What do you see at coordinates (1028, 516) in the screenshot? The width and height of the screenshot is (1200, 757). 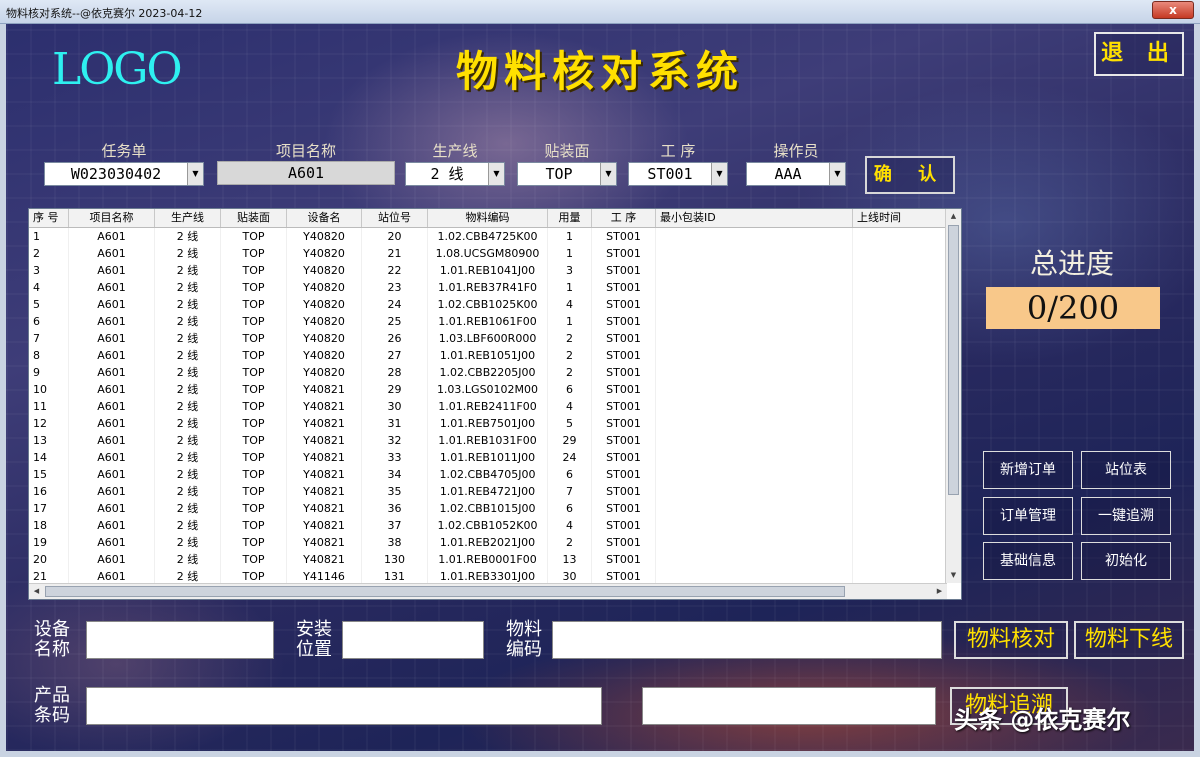 I see `order-management-button: 订单管理` at bounding box center [1028, 516].